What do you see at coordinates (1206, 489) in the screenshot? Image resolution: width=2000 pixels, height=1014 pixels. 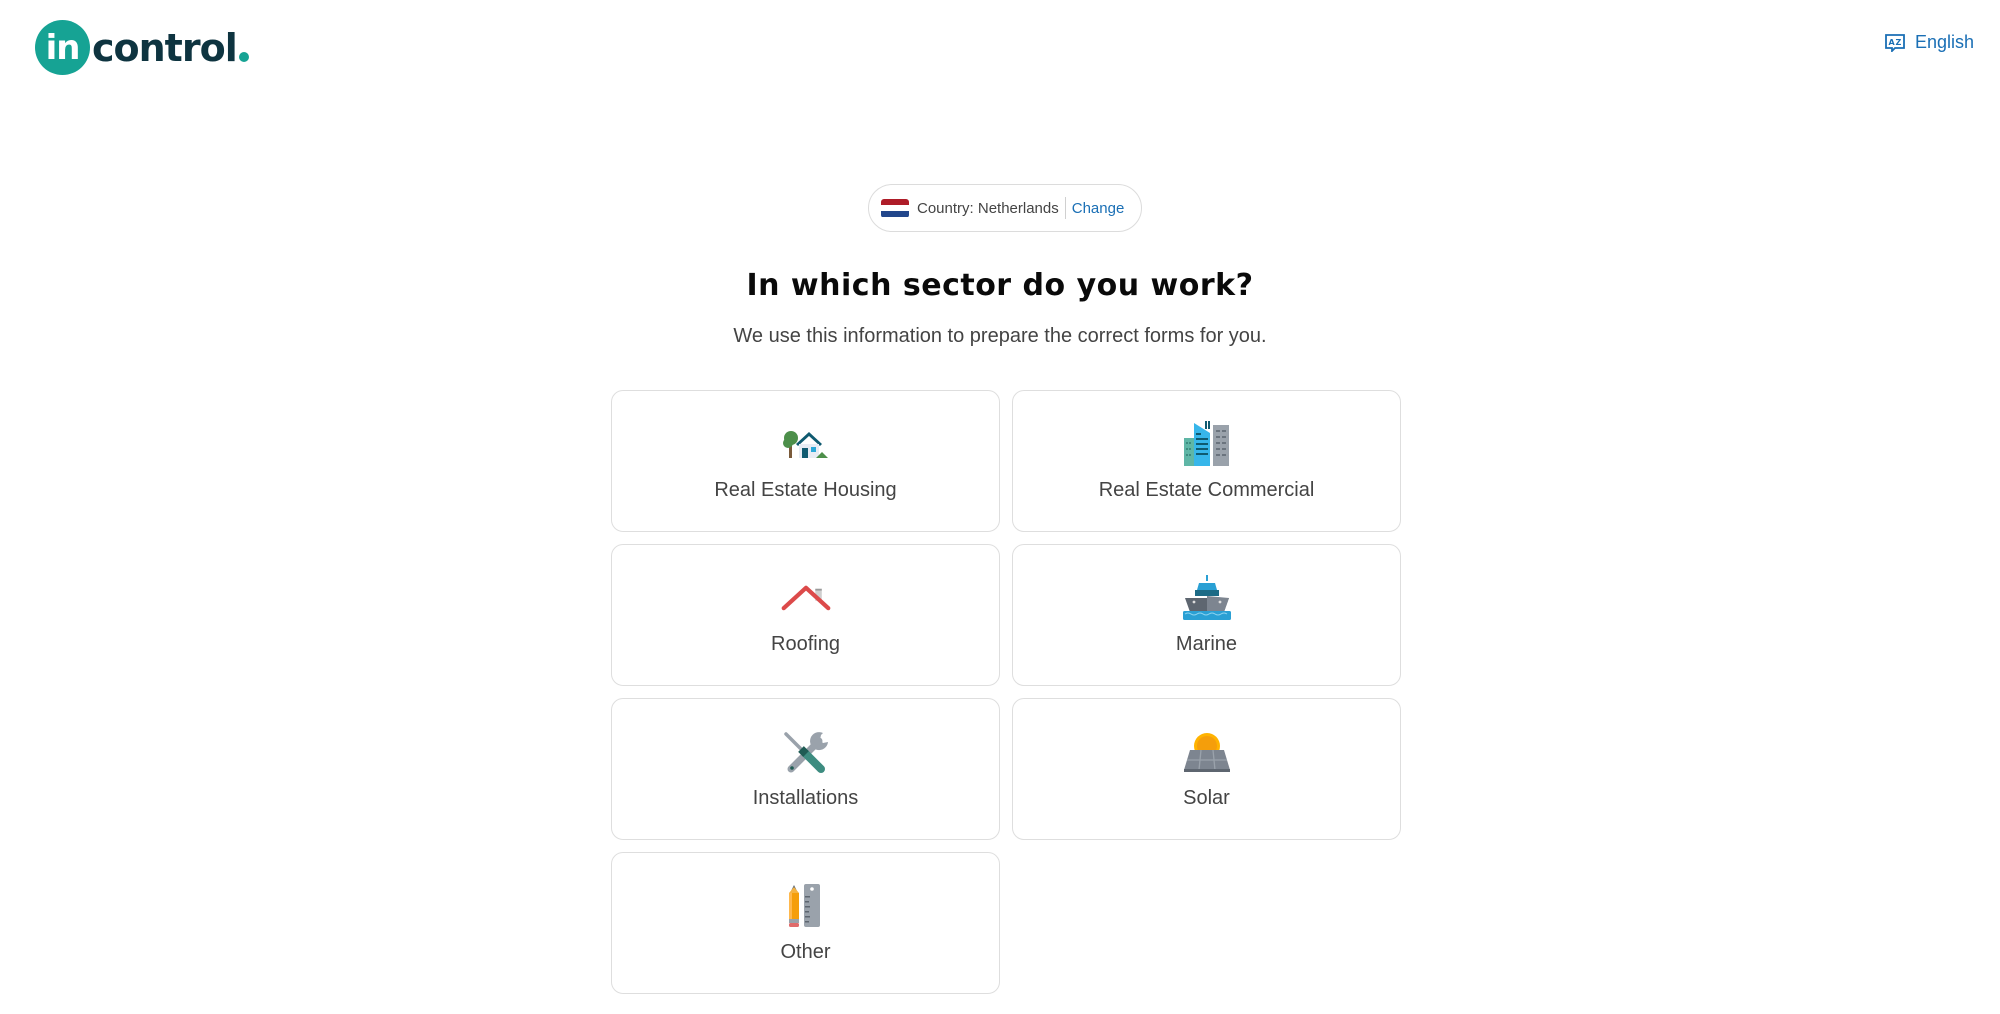 I see `sector-label: Real Estate Commercial` at bounding box center [1206, 489].